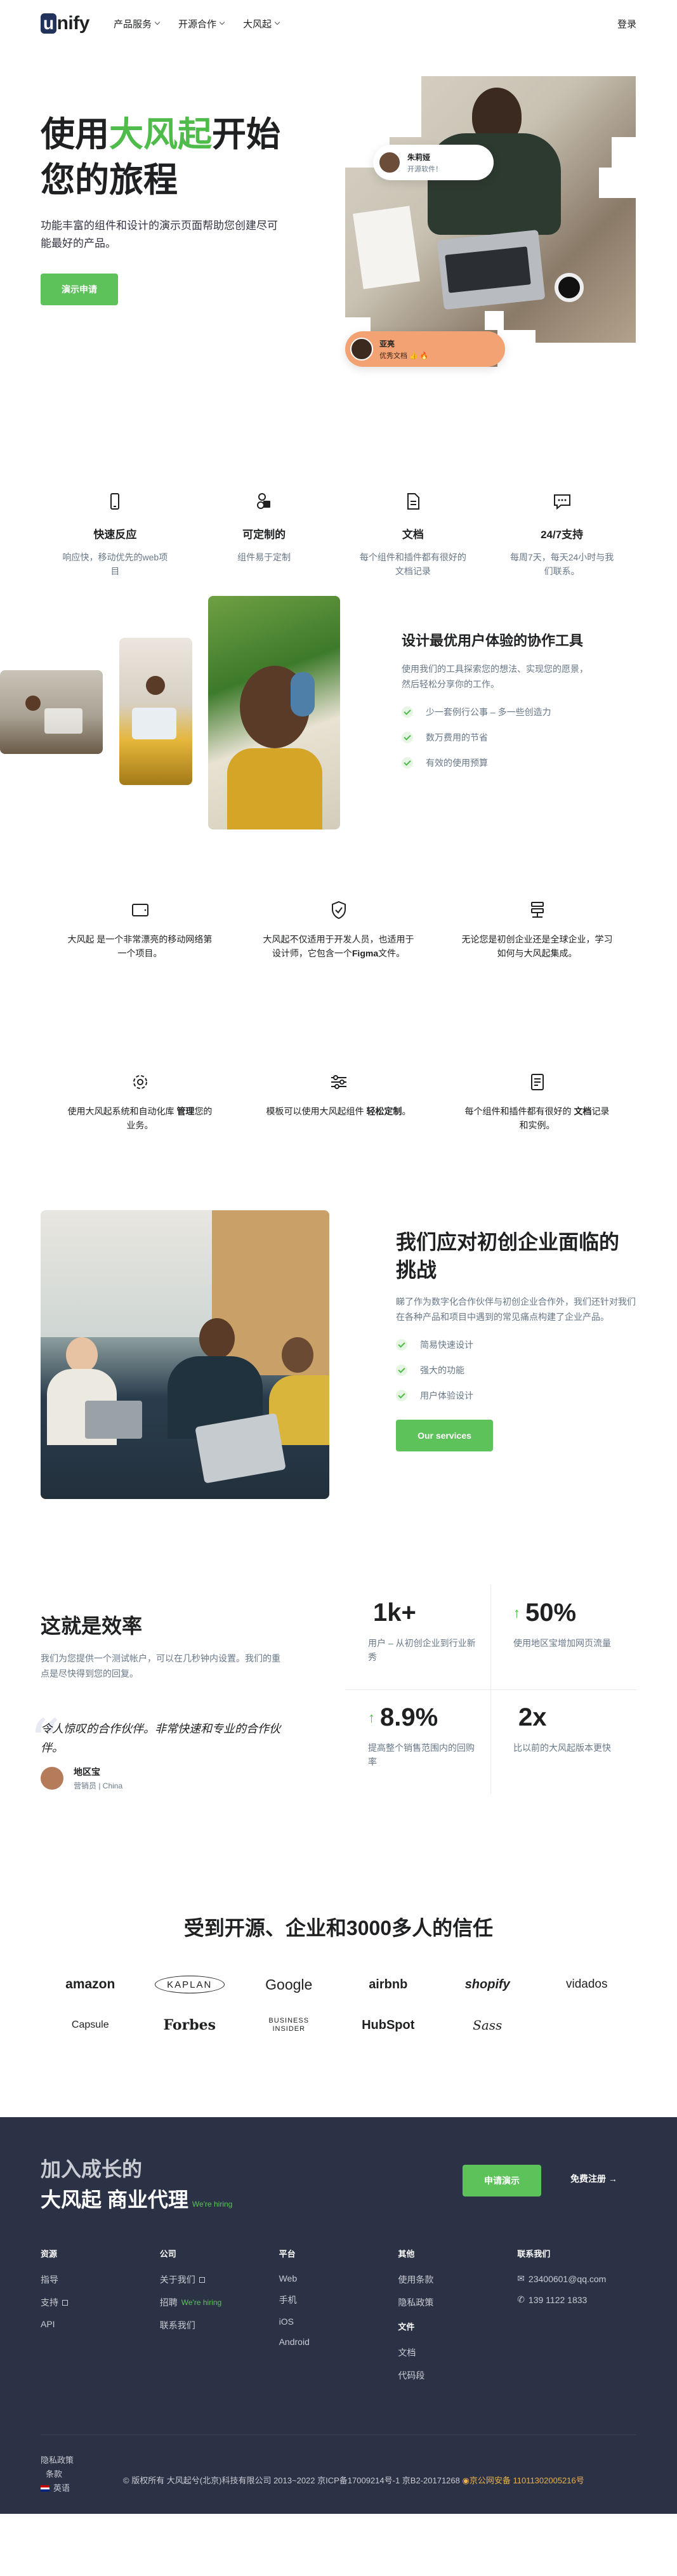 This screenshot has width=677, height=2576. I want to click on forbes-logo: Forbes, so click(190, 2025).